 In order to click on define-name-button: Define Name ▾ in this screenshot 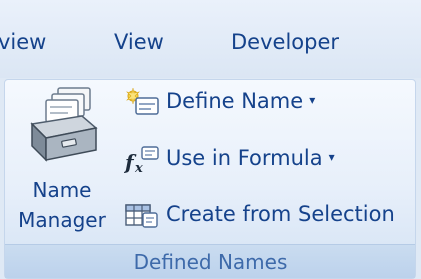, I will do `click(224, 104)`.